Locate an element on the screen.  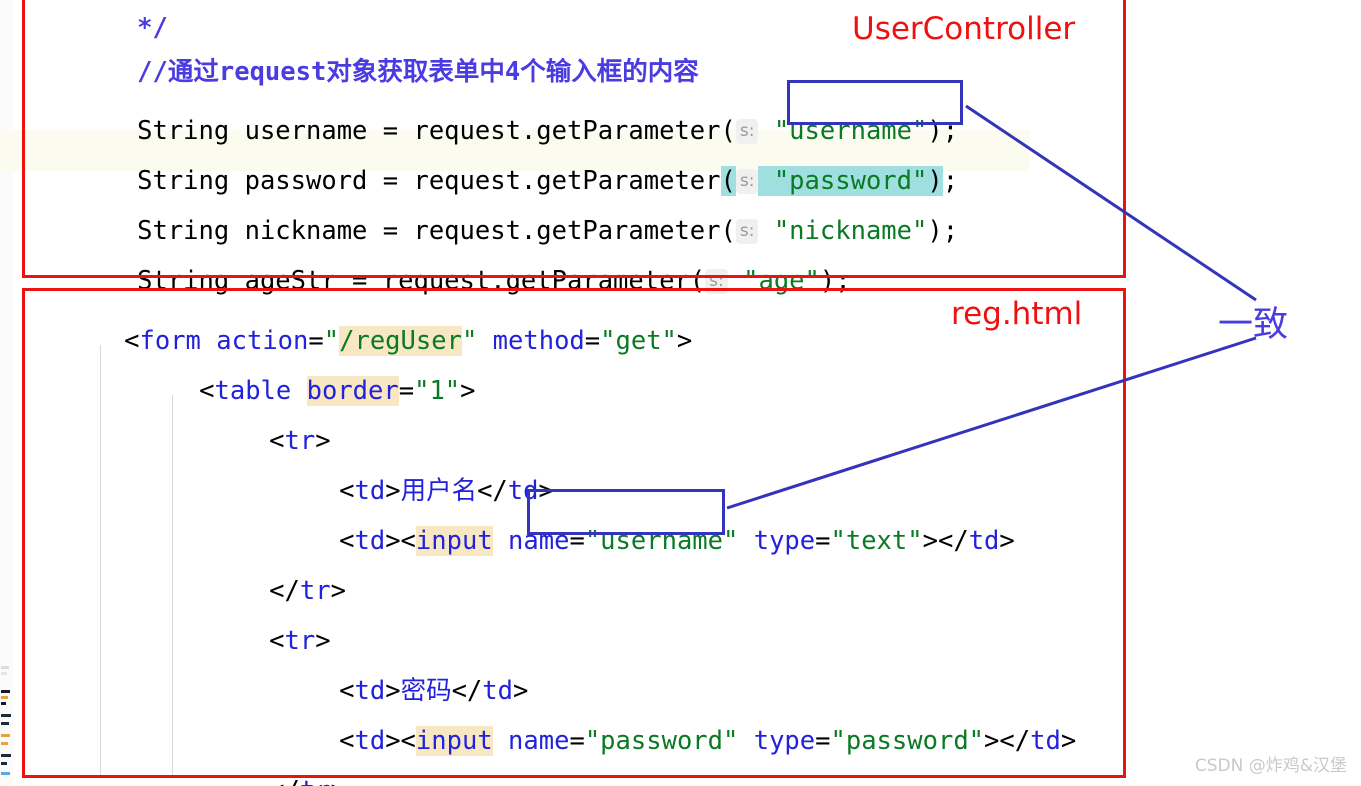
arrow-java-to-match is located at coordinates (1111, 203).